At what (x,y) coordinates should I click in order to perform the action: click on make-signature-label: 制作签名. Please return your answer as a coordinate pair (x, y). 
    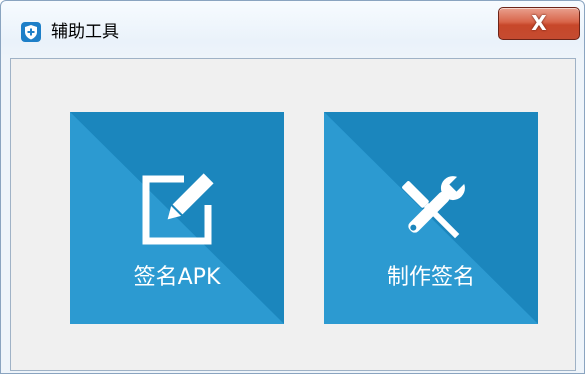
    Looking at the image, I should click on (430, 277).